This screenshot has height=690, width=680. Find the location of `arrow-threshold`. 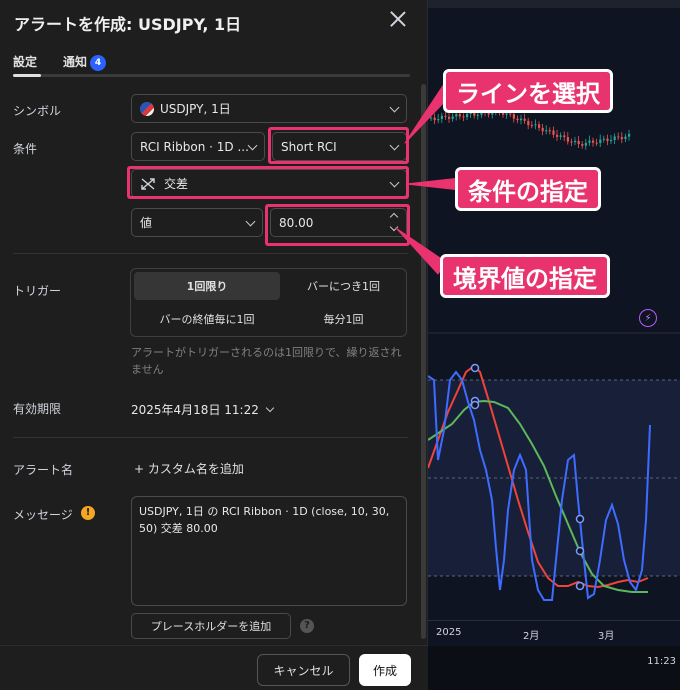

arrow-threshold is located at coordinates (421, 251).